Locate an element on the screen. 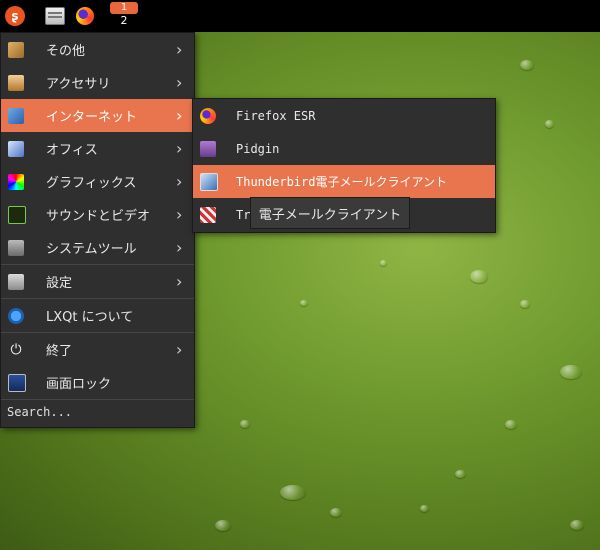 Image resolution: width=600 pixels, height=550 pixels. office-icon is located at coordinates (16, 148).